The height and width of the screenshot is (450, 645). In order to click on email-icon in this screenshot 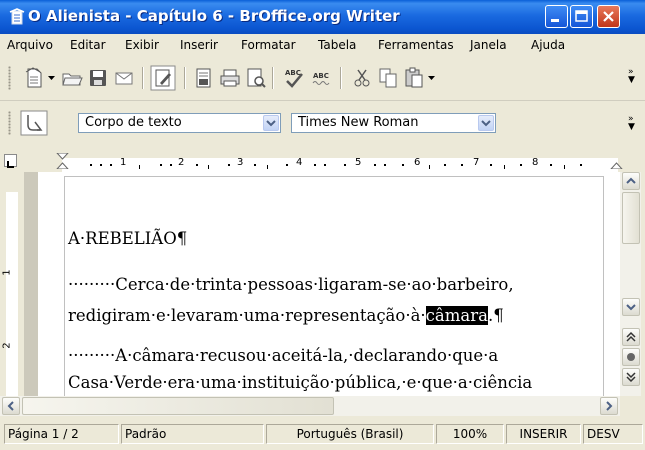, I will do `click(124, 78)`.